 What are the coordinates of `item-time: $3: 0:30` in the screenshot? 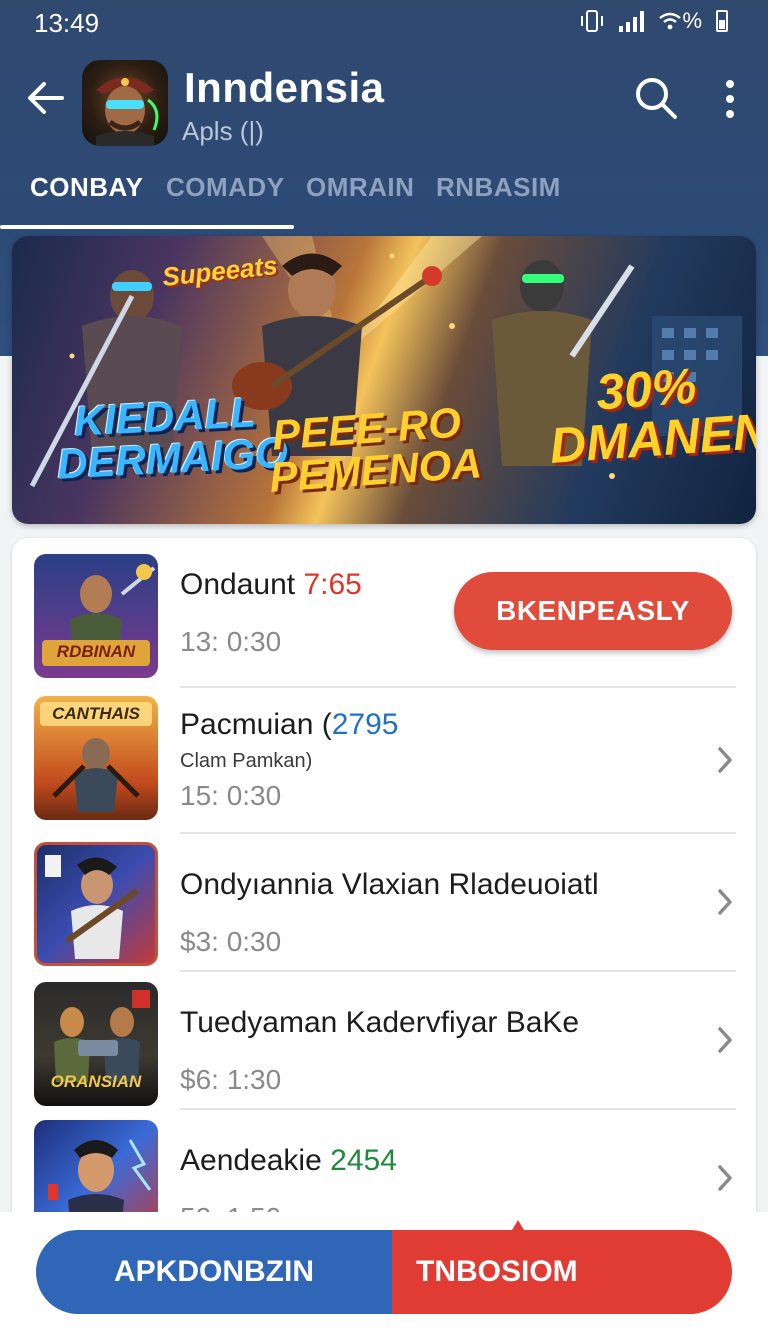 It's located at (231, 941).